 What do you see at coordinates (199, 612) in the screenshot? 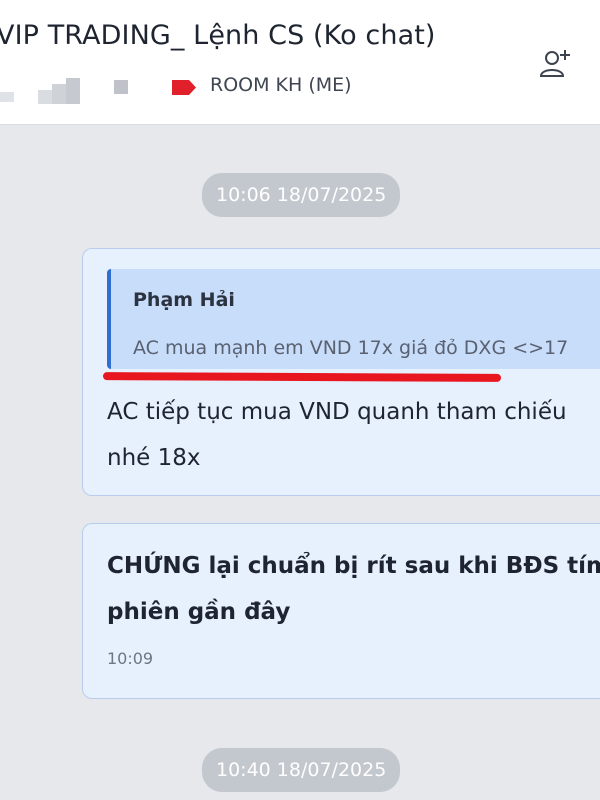
I see `message-line: phiên gần đây` at bounding box center [199, 612].